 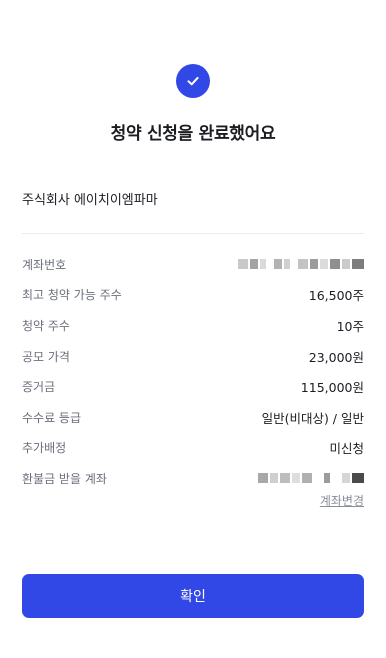 I want to click on detail-label: 증거금, so click(x=39, y=387).